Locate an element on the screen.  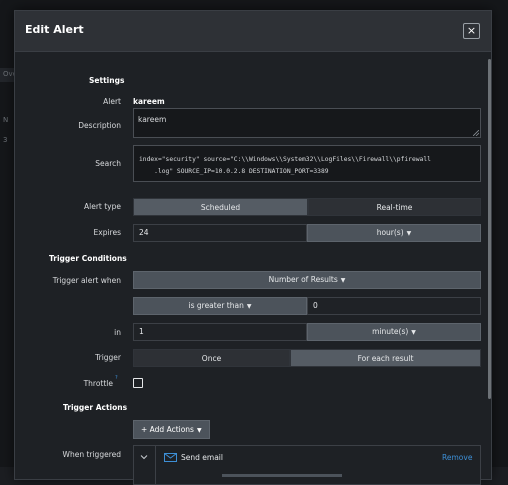
in-label: in is located at coordinates (117, 332).